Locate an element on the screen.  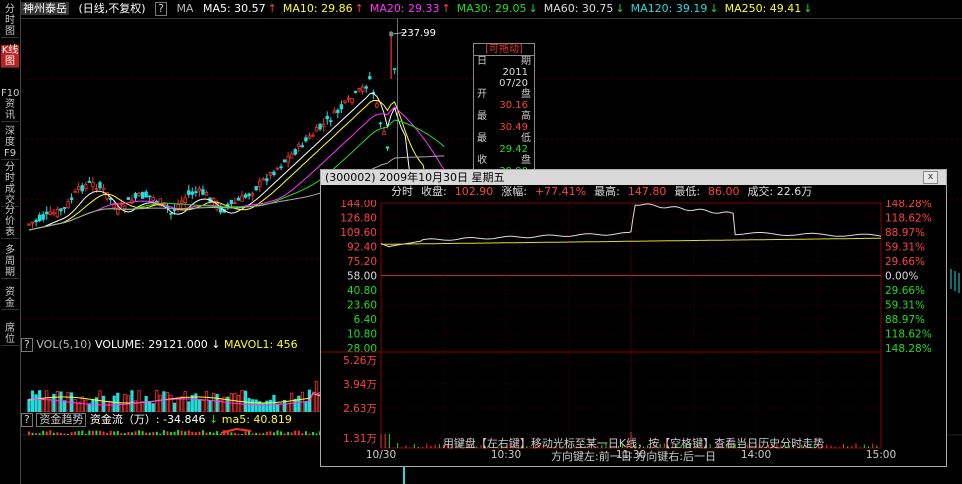
fund-trend-tab: 资金趋势 is located at coordinates (61, 420).